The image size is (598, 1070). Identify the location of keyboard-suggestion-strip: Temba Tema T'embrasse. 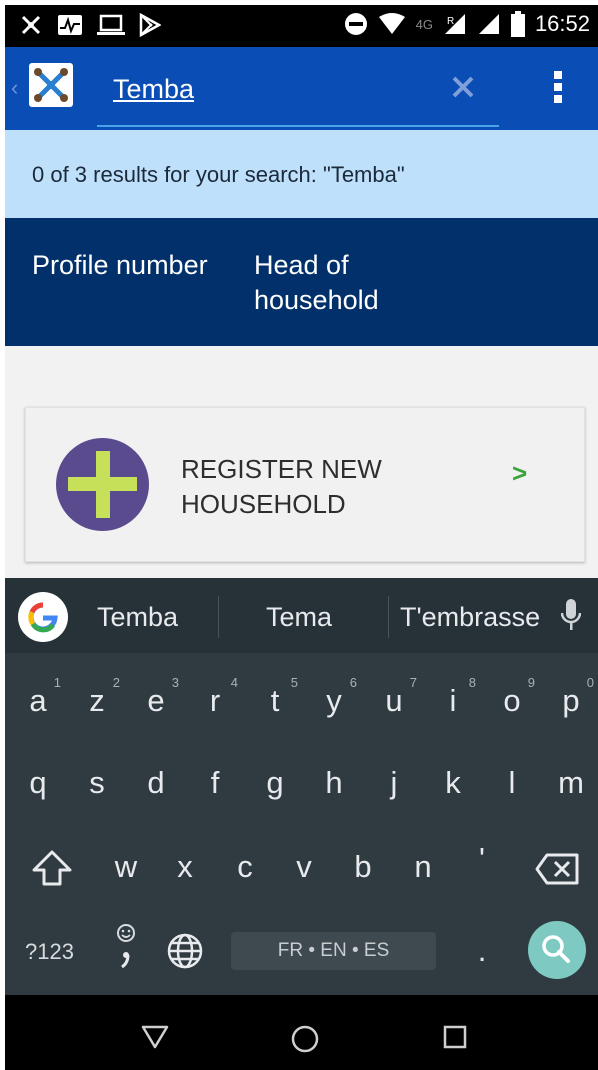
(301, 615).